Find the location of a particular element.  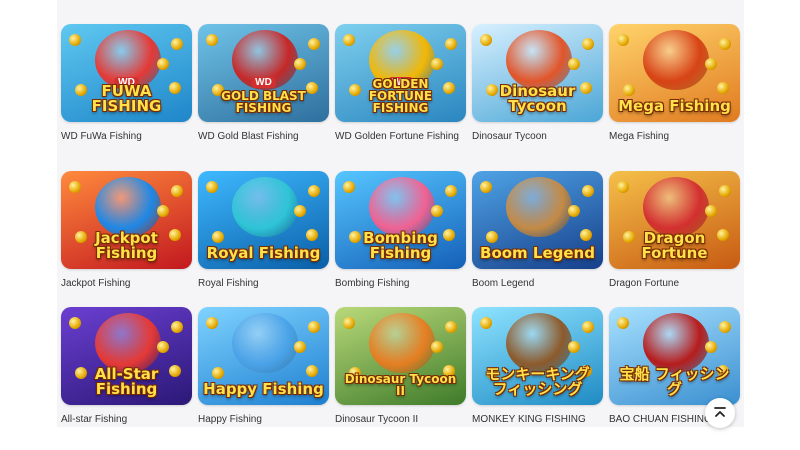

game-card: Royal Fishing Royal Fishing is located at coordinates (263, 230).